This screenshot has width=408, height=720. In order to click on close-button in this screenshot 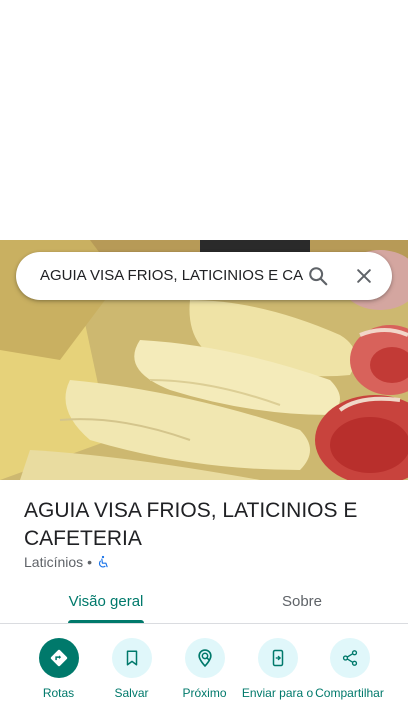, I will do `click(364, 276)`.